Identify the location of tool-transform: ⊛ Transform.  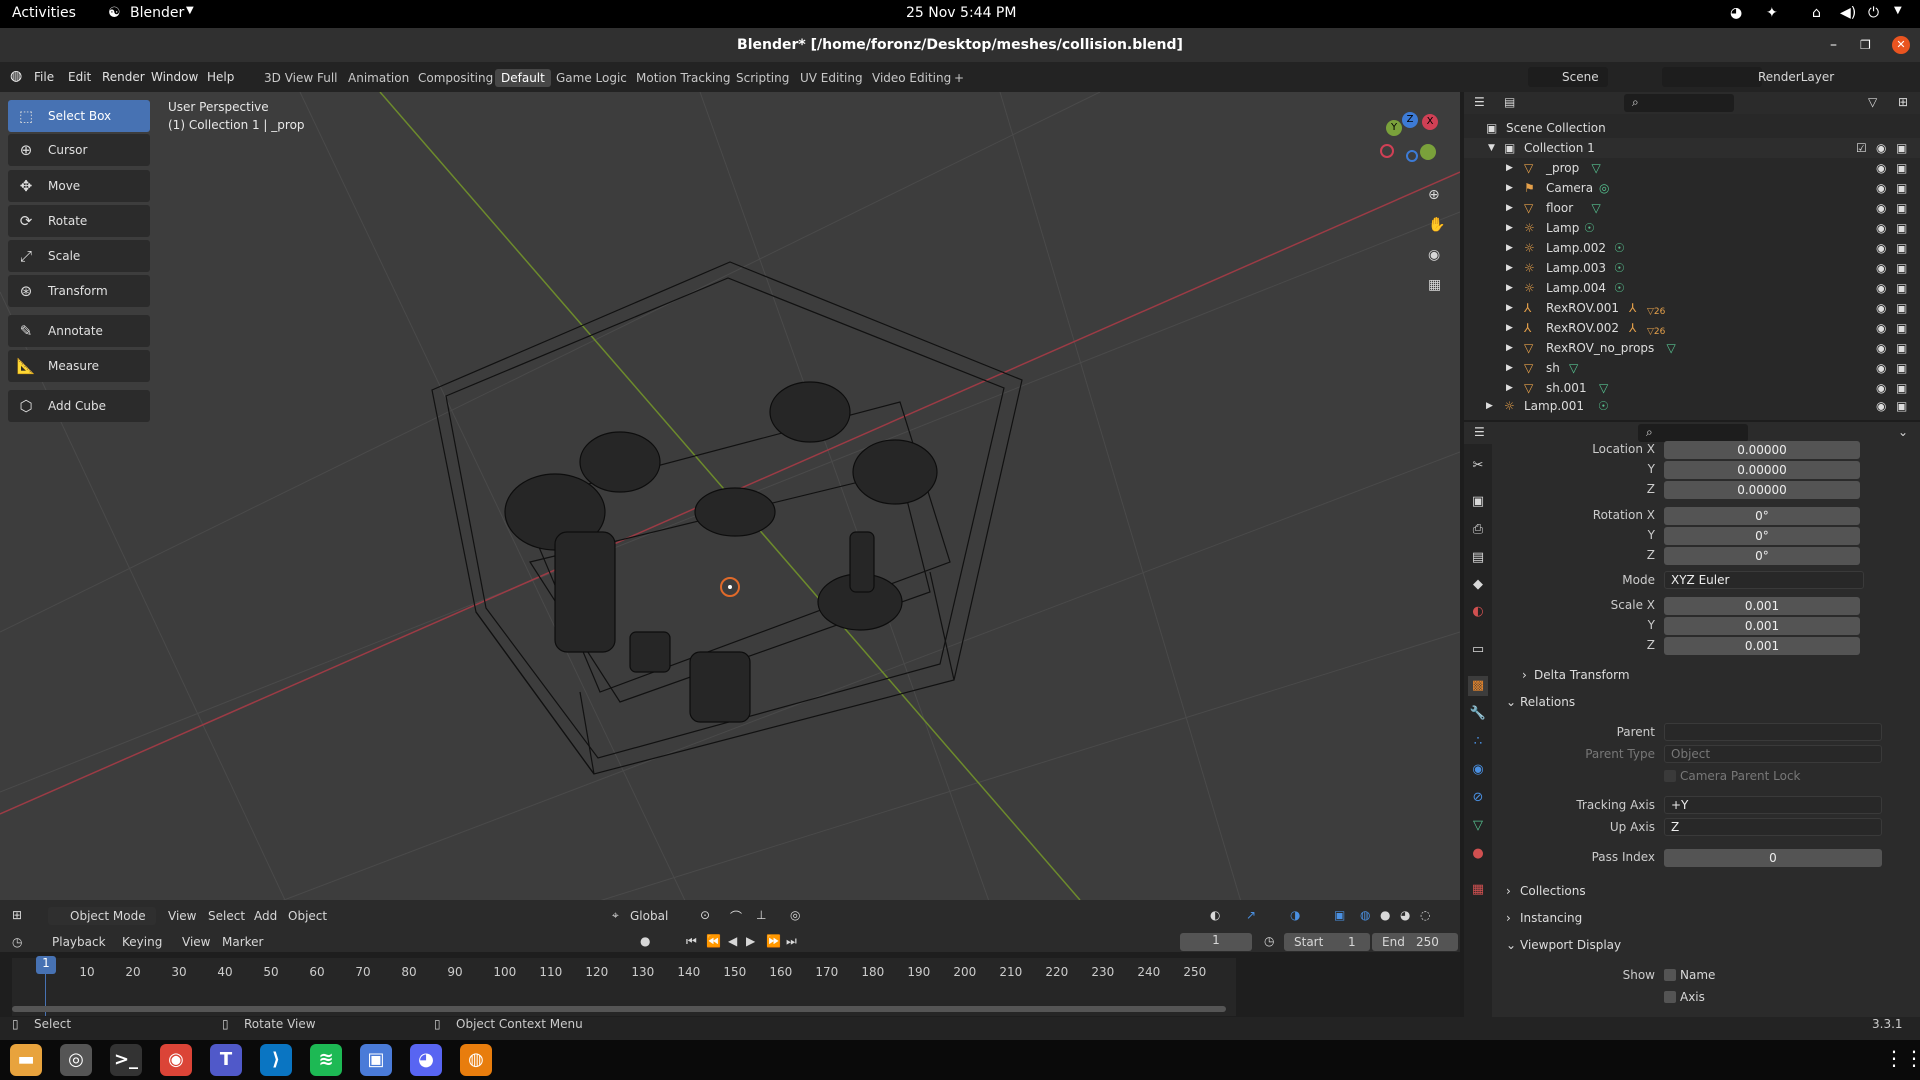
(79, 291).